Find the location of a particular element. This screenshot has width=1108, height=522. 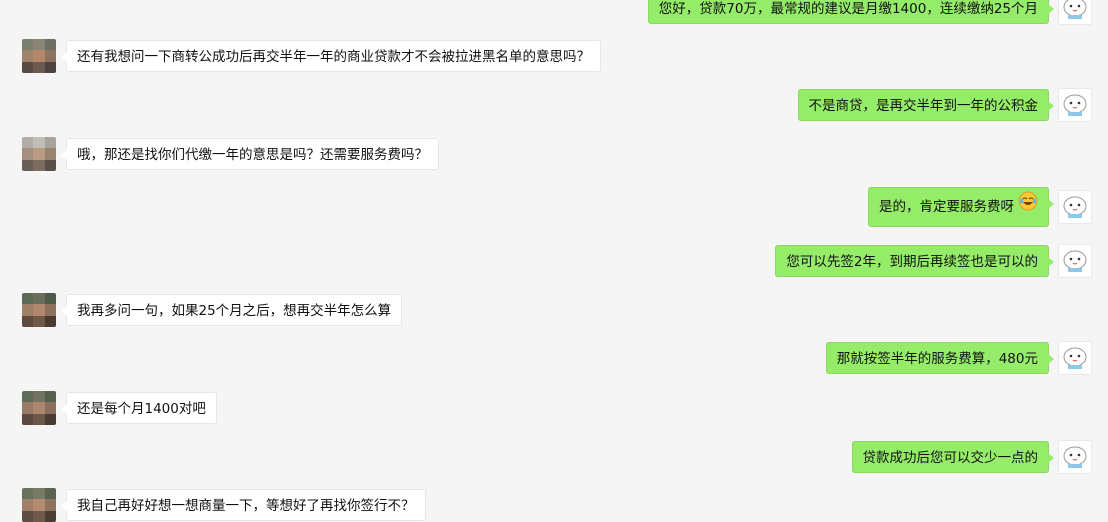

message-bubble: 您好，贷款70万，最常规的建议是月缴1400，连续缴纳25个月 is located at coordinates (851, 12).